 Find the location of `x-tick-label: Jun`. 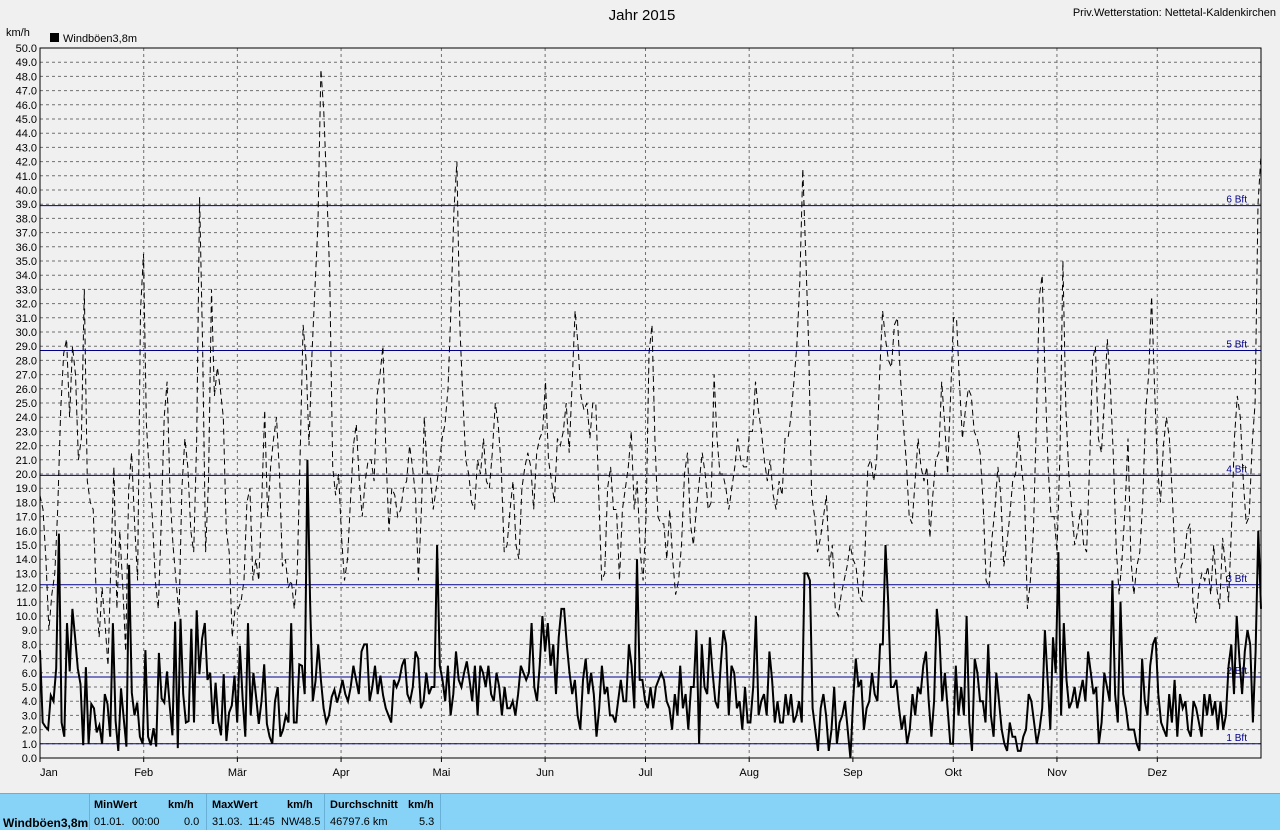

x-tick-label: Jun is located at coordinates (545, 773).